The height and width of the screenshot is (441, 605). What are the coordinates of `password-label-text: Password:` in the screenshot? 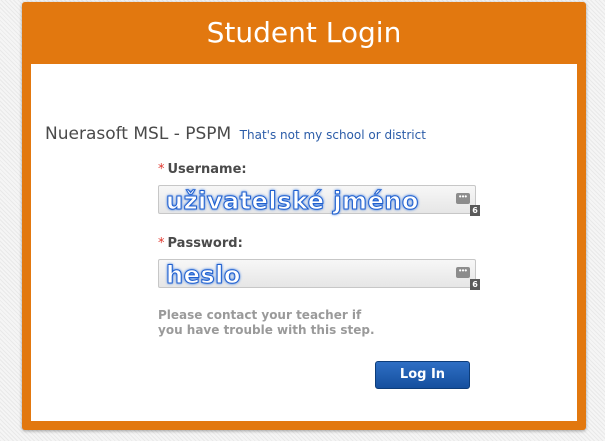 It's located at (205, 243).